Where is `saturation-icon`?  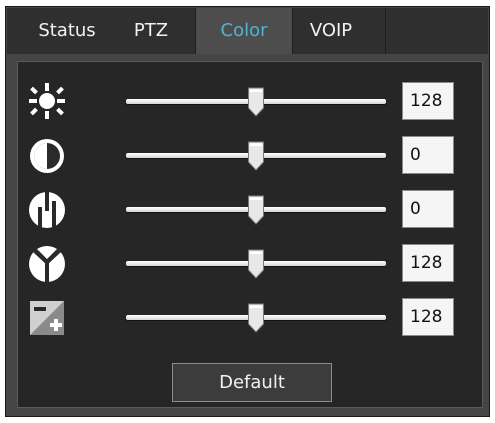 saturation-icon is located at coordinates (47, 209).